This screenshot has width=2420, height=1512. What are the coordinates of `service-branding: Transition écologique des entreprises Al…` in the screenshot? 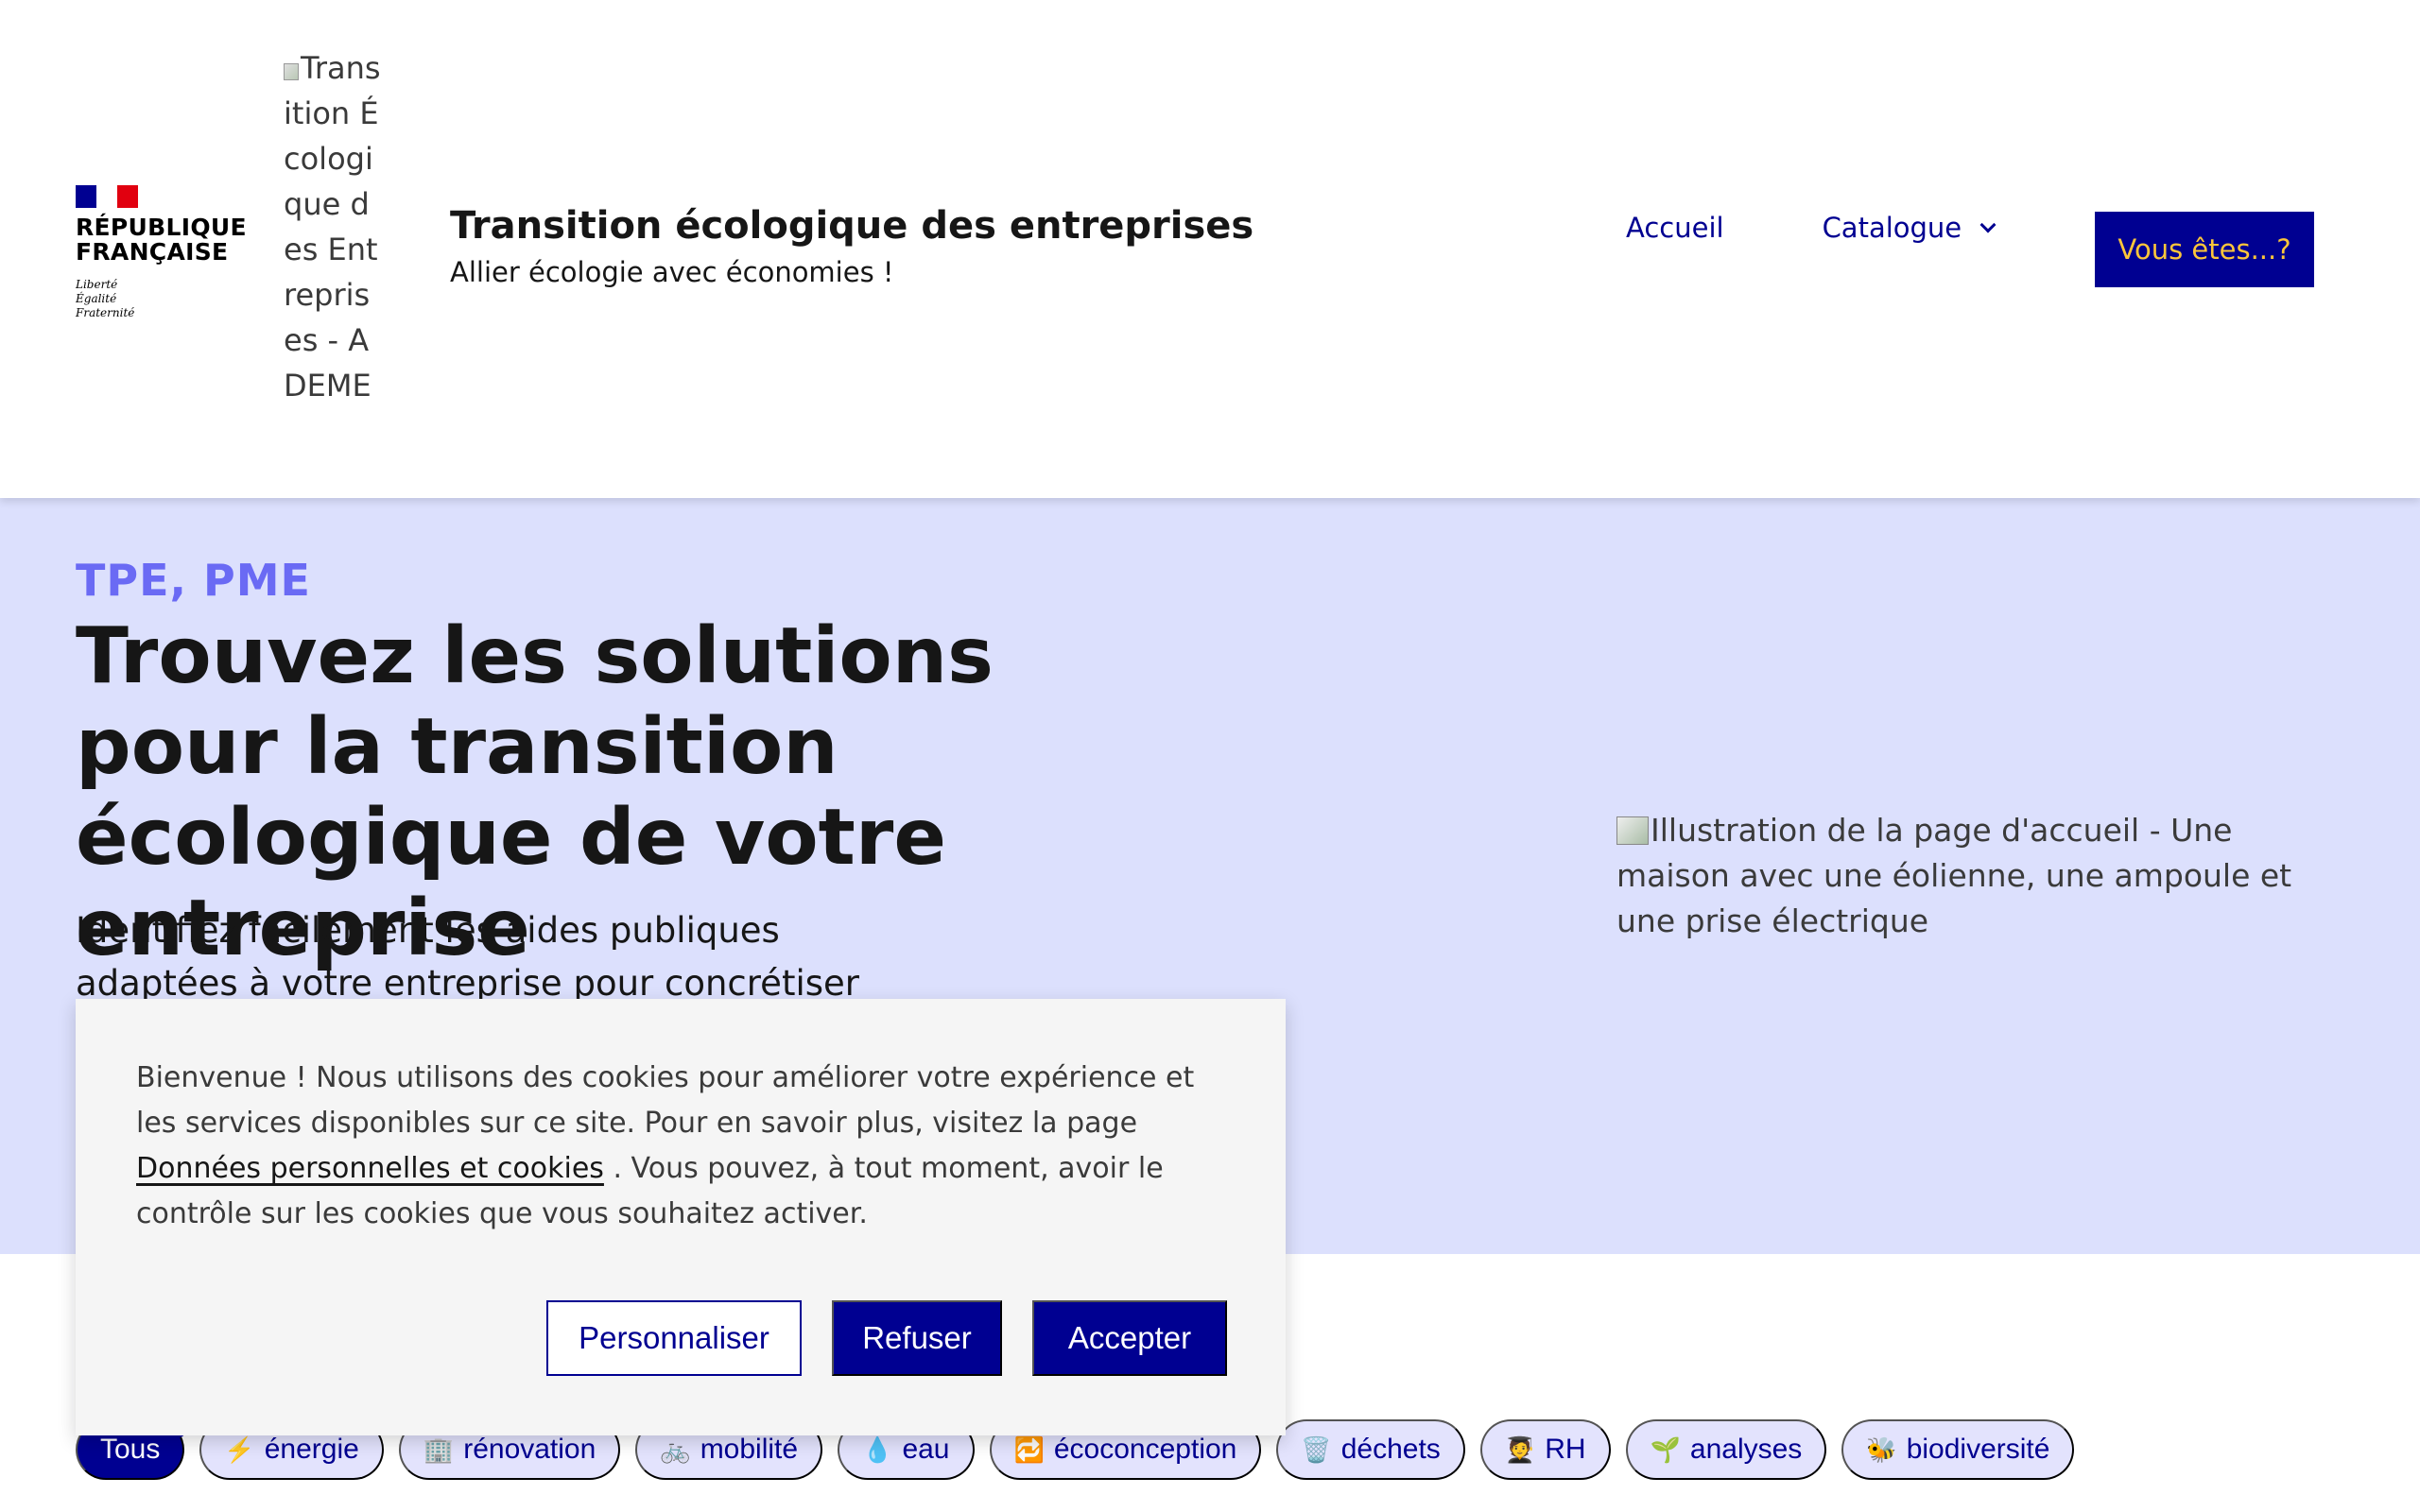 It's located at (851, 246).